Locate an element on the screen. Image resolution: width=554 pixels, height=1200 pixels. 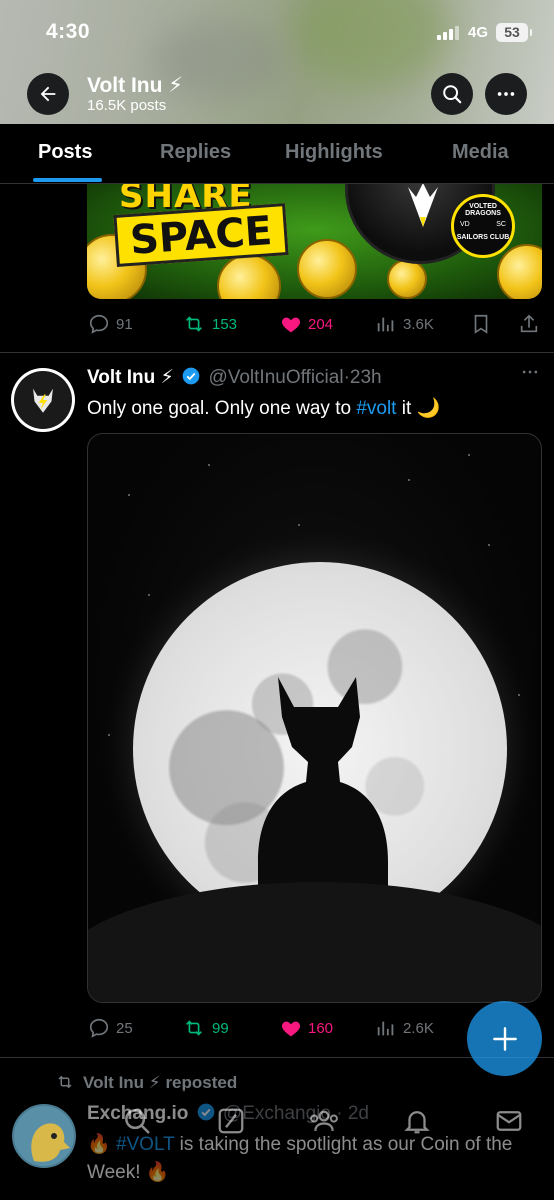
status-time: 4:30 is located at coordinates (68, 31).